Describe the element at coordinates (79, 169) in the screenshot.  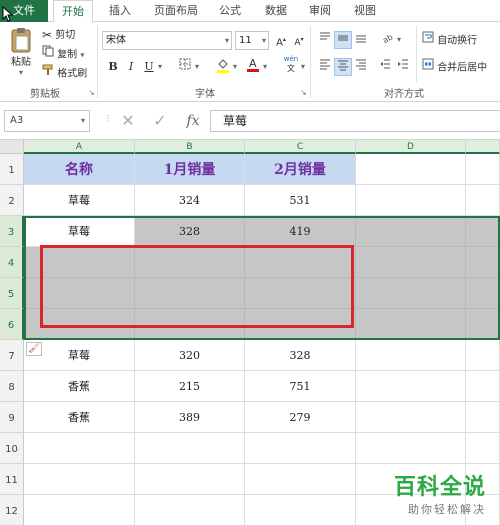
I see `header-cell: 名称` at that location.